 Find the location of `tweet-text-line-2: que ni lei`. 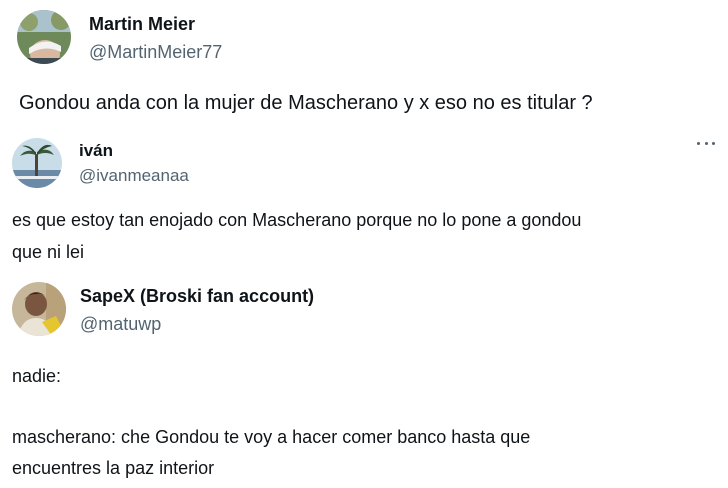

tweet-text-line-2: que ni lei is located at coordinates (48, 252).